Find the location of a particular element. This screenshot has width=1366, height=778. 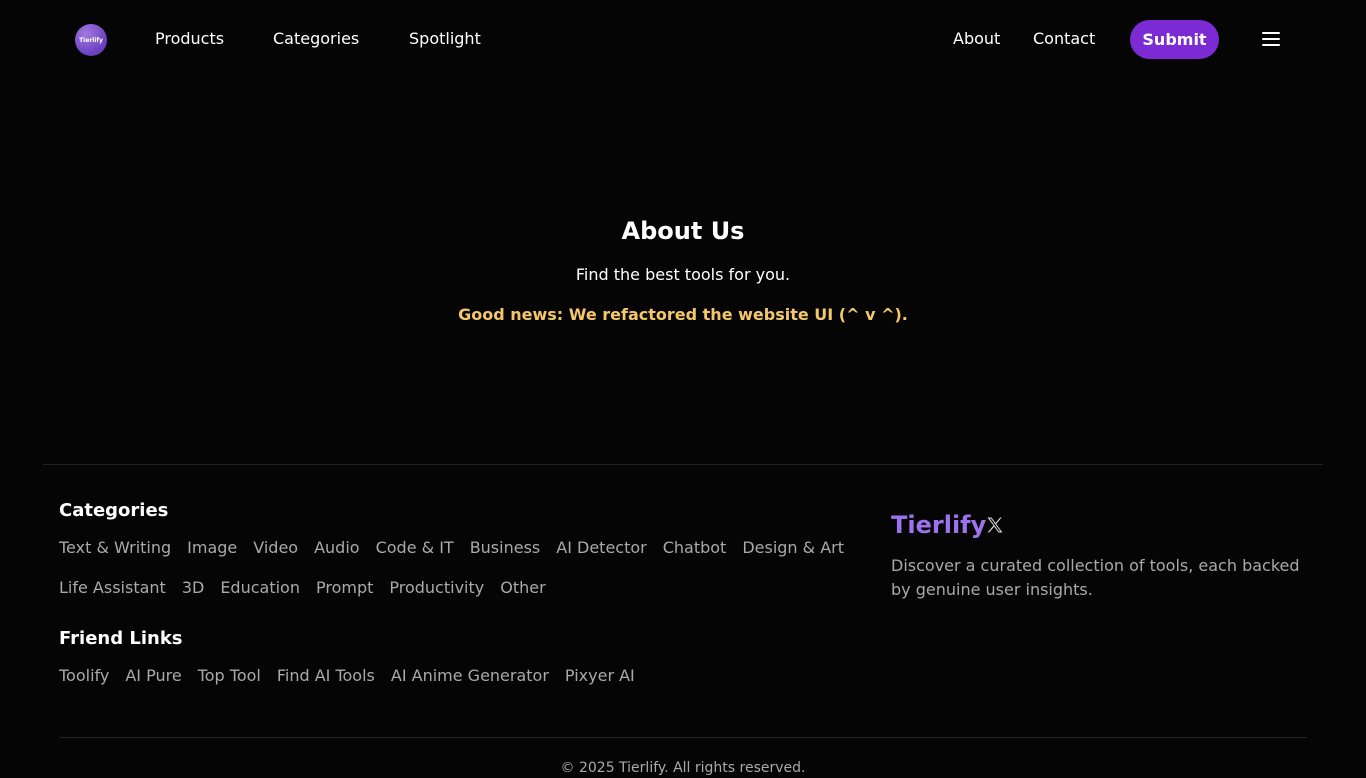

category-link: Prompt is located at coordinates (344, 588).